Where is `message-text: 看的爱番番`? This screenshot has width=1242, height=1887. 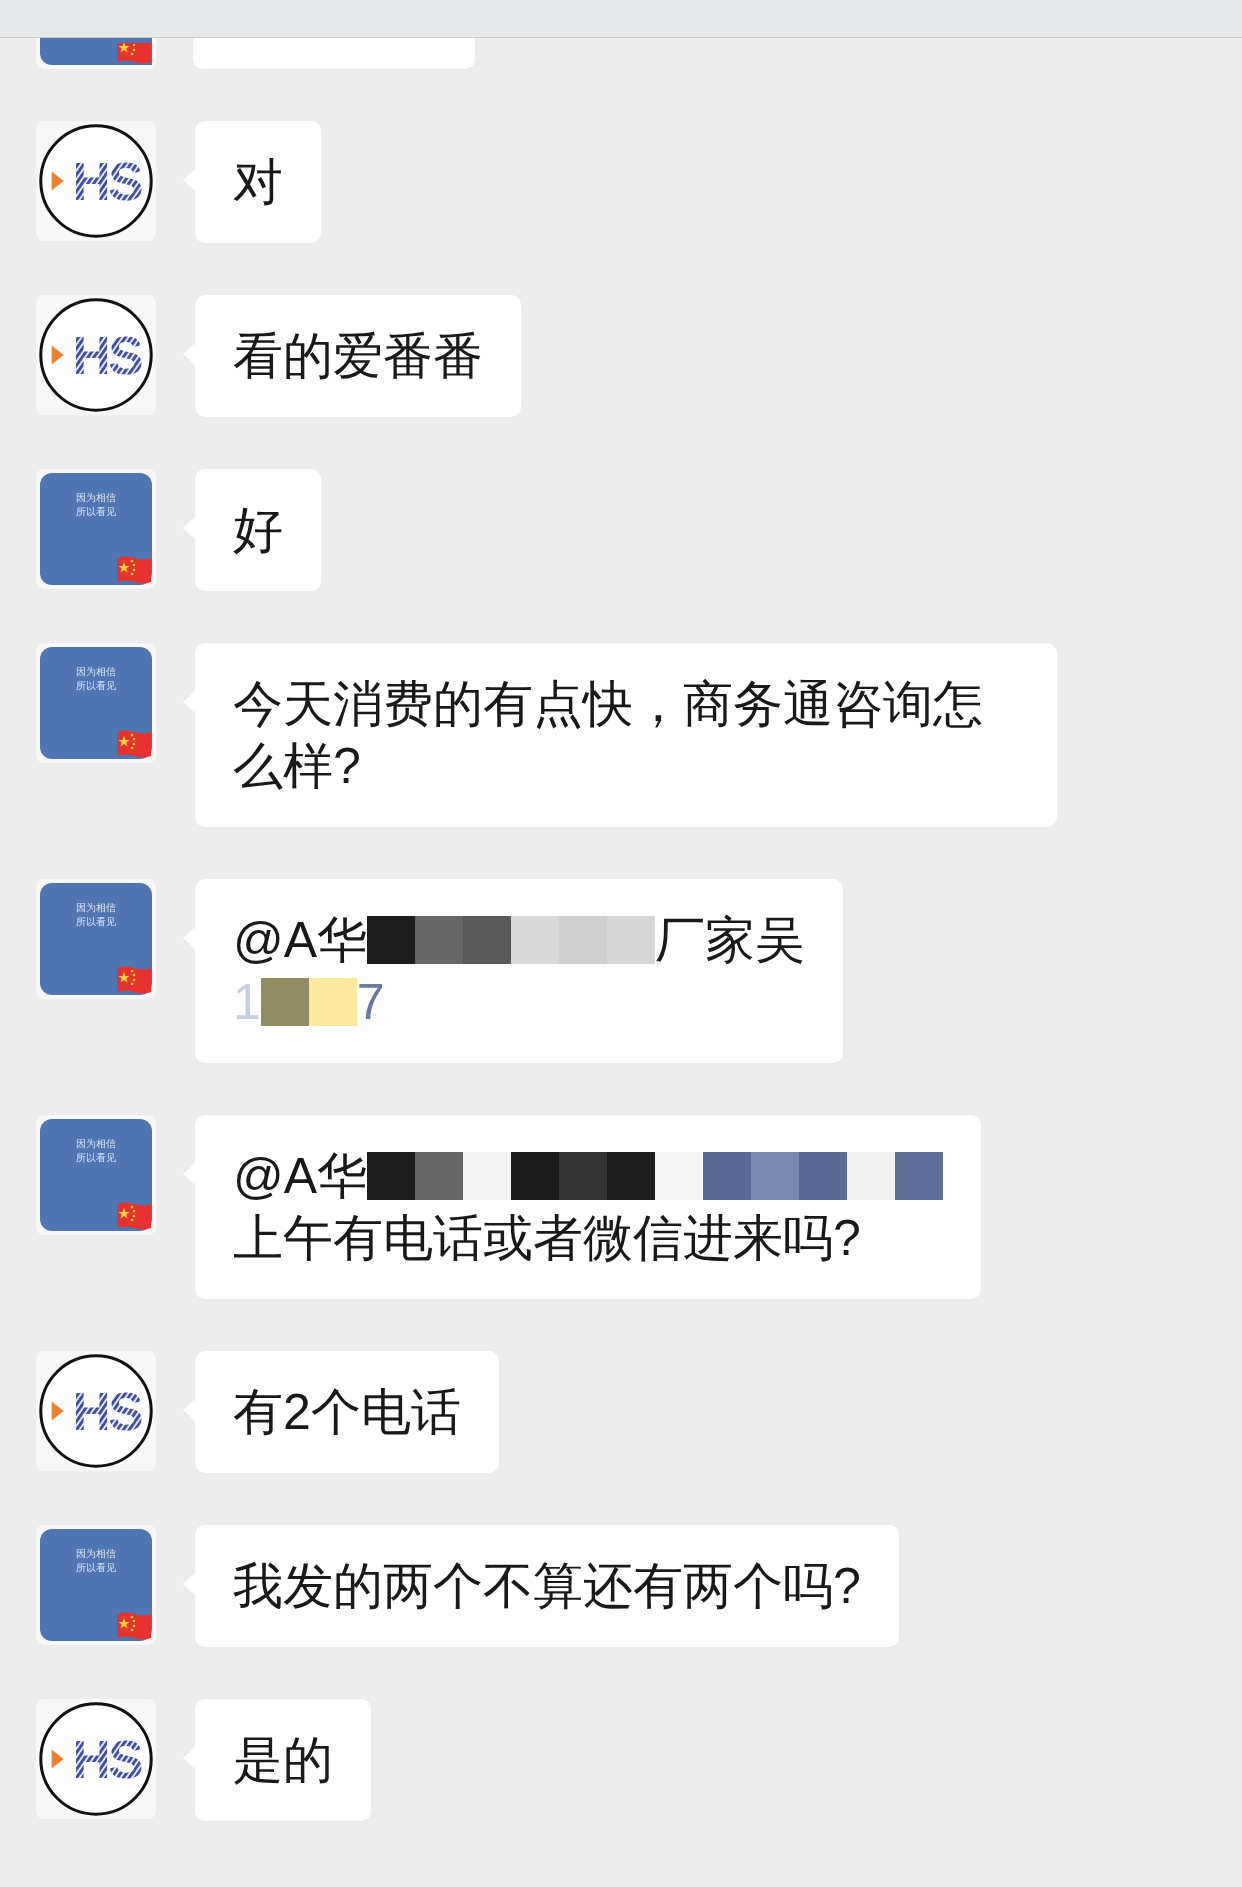
message-text: 看的爱番番 is located at coordinates (358, 356).